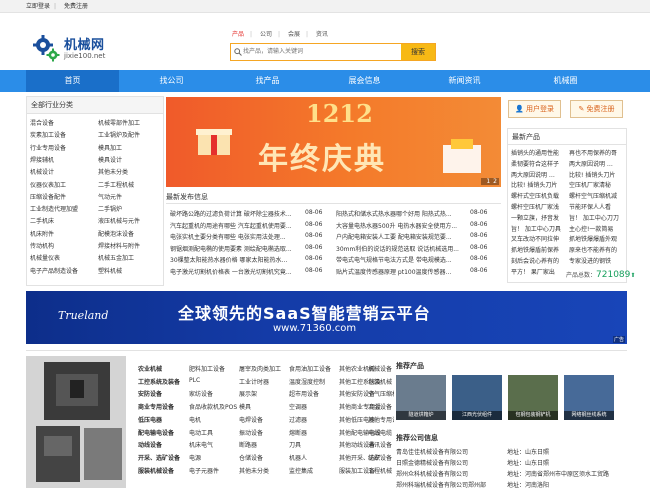  What do you see at coordinates (150, 368) in the screenshot?
I see `category-link: 农业机械` at bounding box center [150, 368].